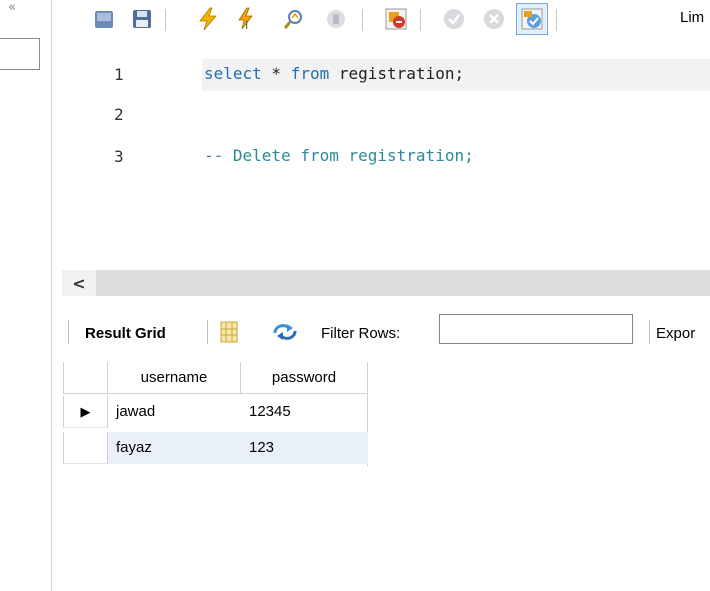 The width and height of the screenshot is (710, 591). Describe the element at coordinates (386, 283) in the screenshot. I see `editor-horizontal-scrollbar: <` at that location.